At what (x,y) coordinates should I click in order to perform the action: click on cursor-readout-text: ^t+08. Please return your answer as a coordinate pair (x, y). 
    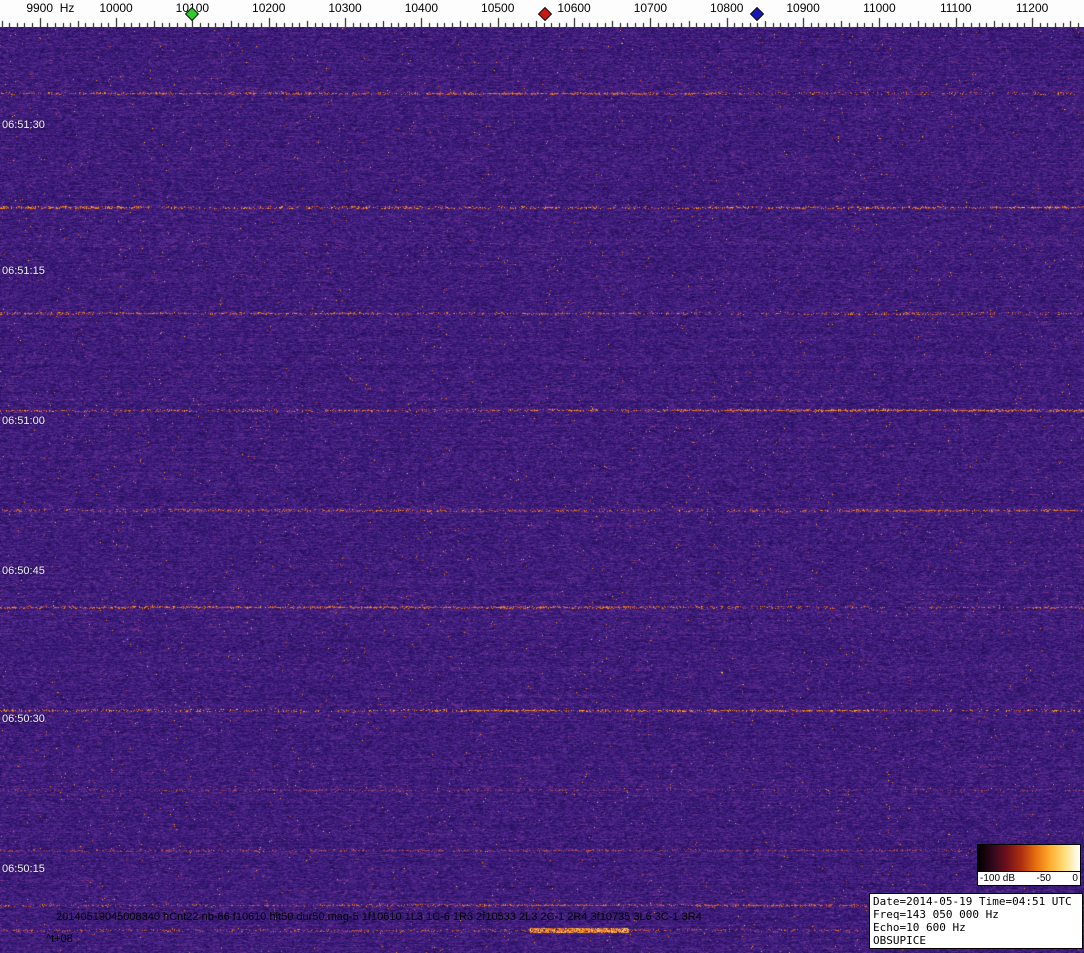
    Looking at the image, I should click on (59, 939).